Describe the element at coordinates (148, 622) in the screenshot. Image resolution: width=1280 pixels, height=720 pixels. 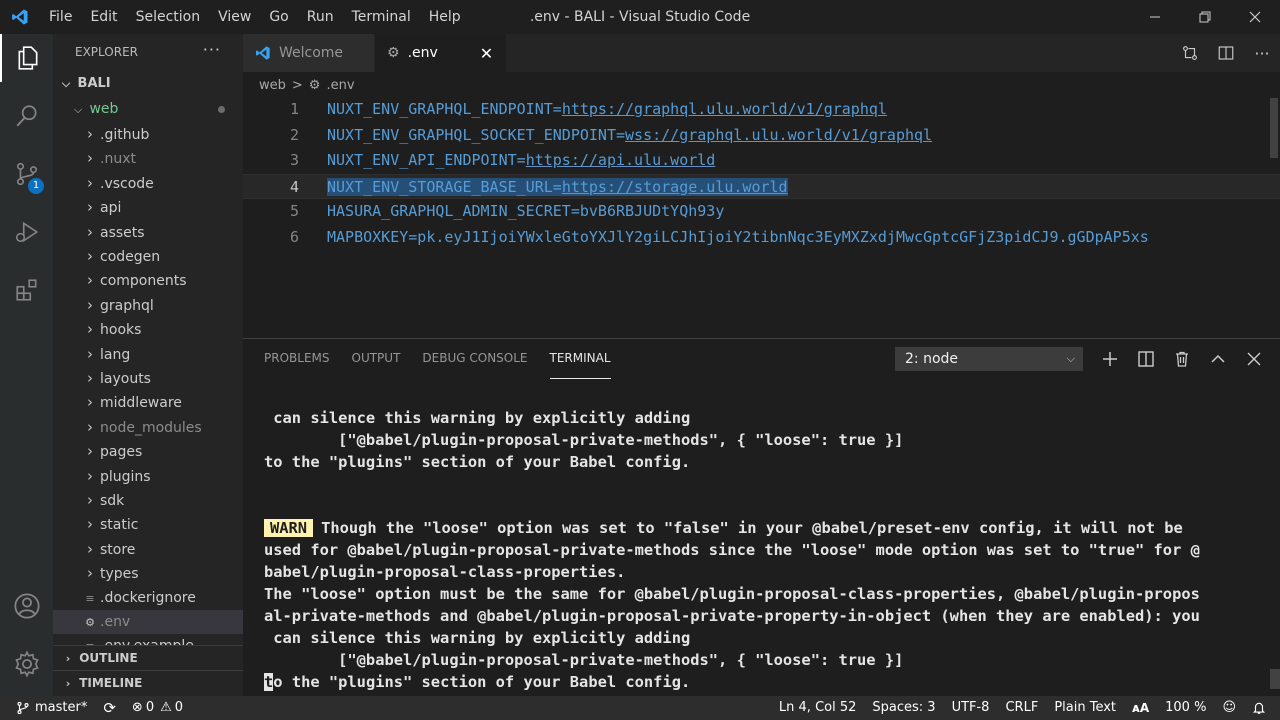
I see `tree-file: ⚙ .env` at that location.